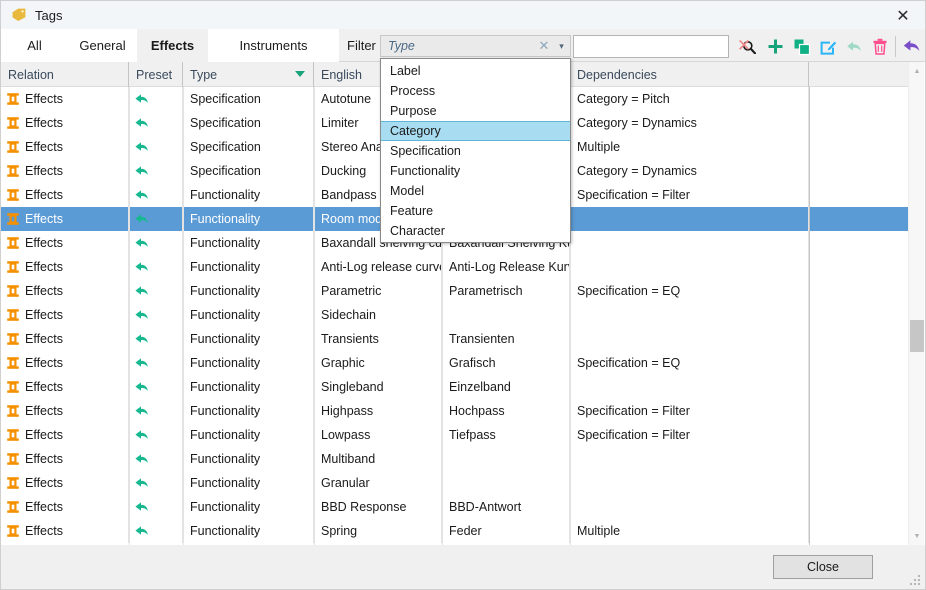  What do you see at coordinates (378, 531) in the screenshot?
I see `cell-english: Spring` at bounding box center [378, 531].